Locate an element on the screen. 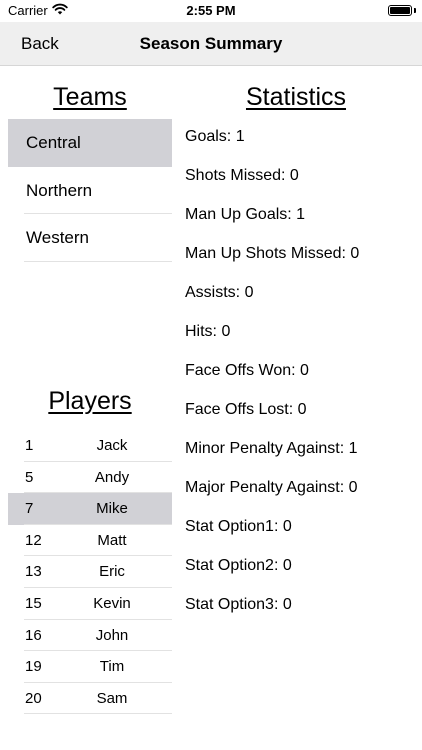 The height and width of the screenshot is (750, 422). stat-row: Assists: 0 is located at coordinates (219, 292).